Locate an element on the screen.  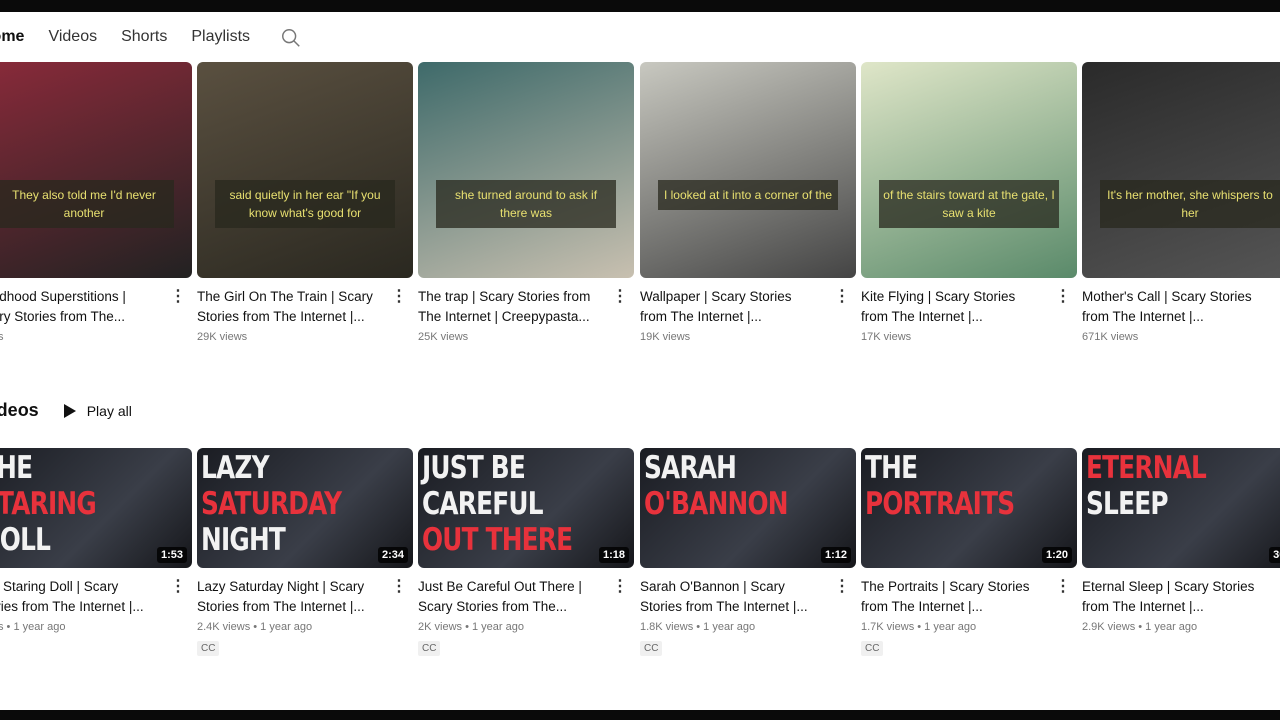
search-icon is located at coordinates (290, 37).